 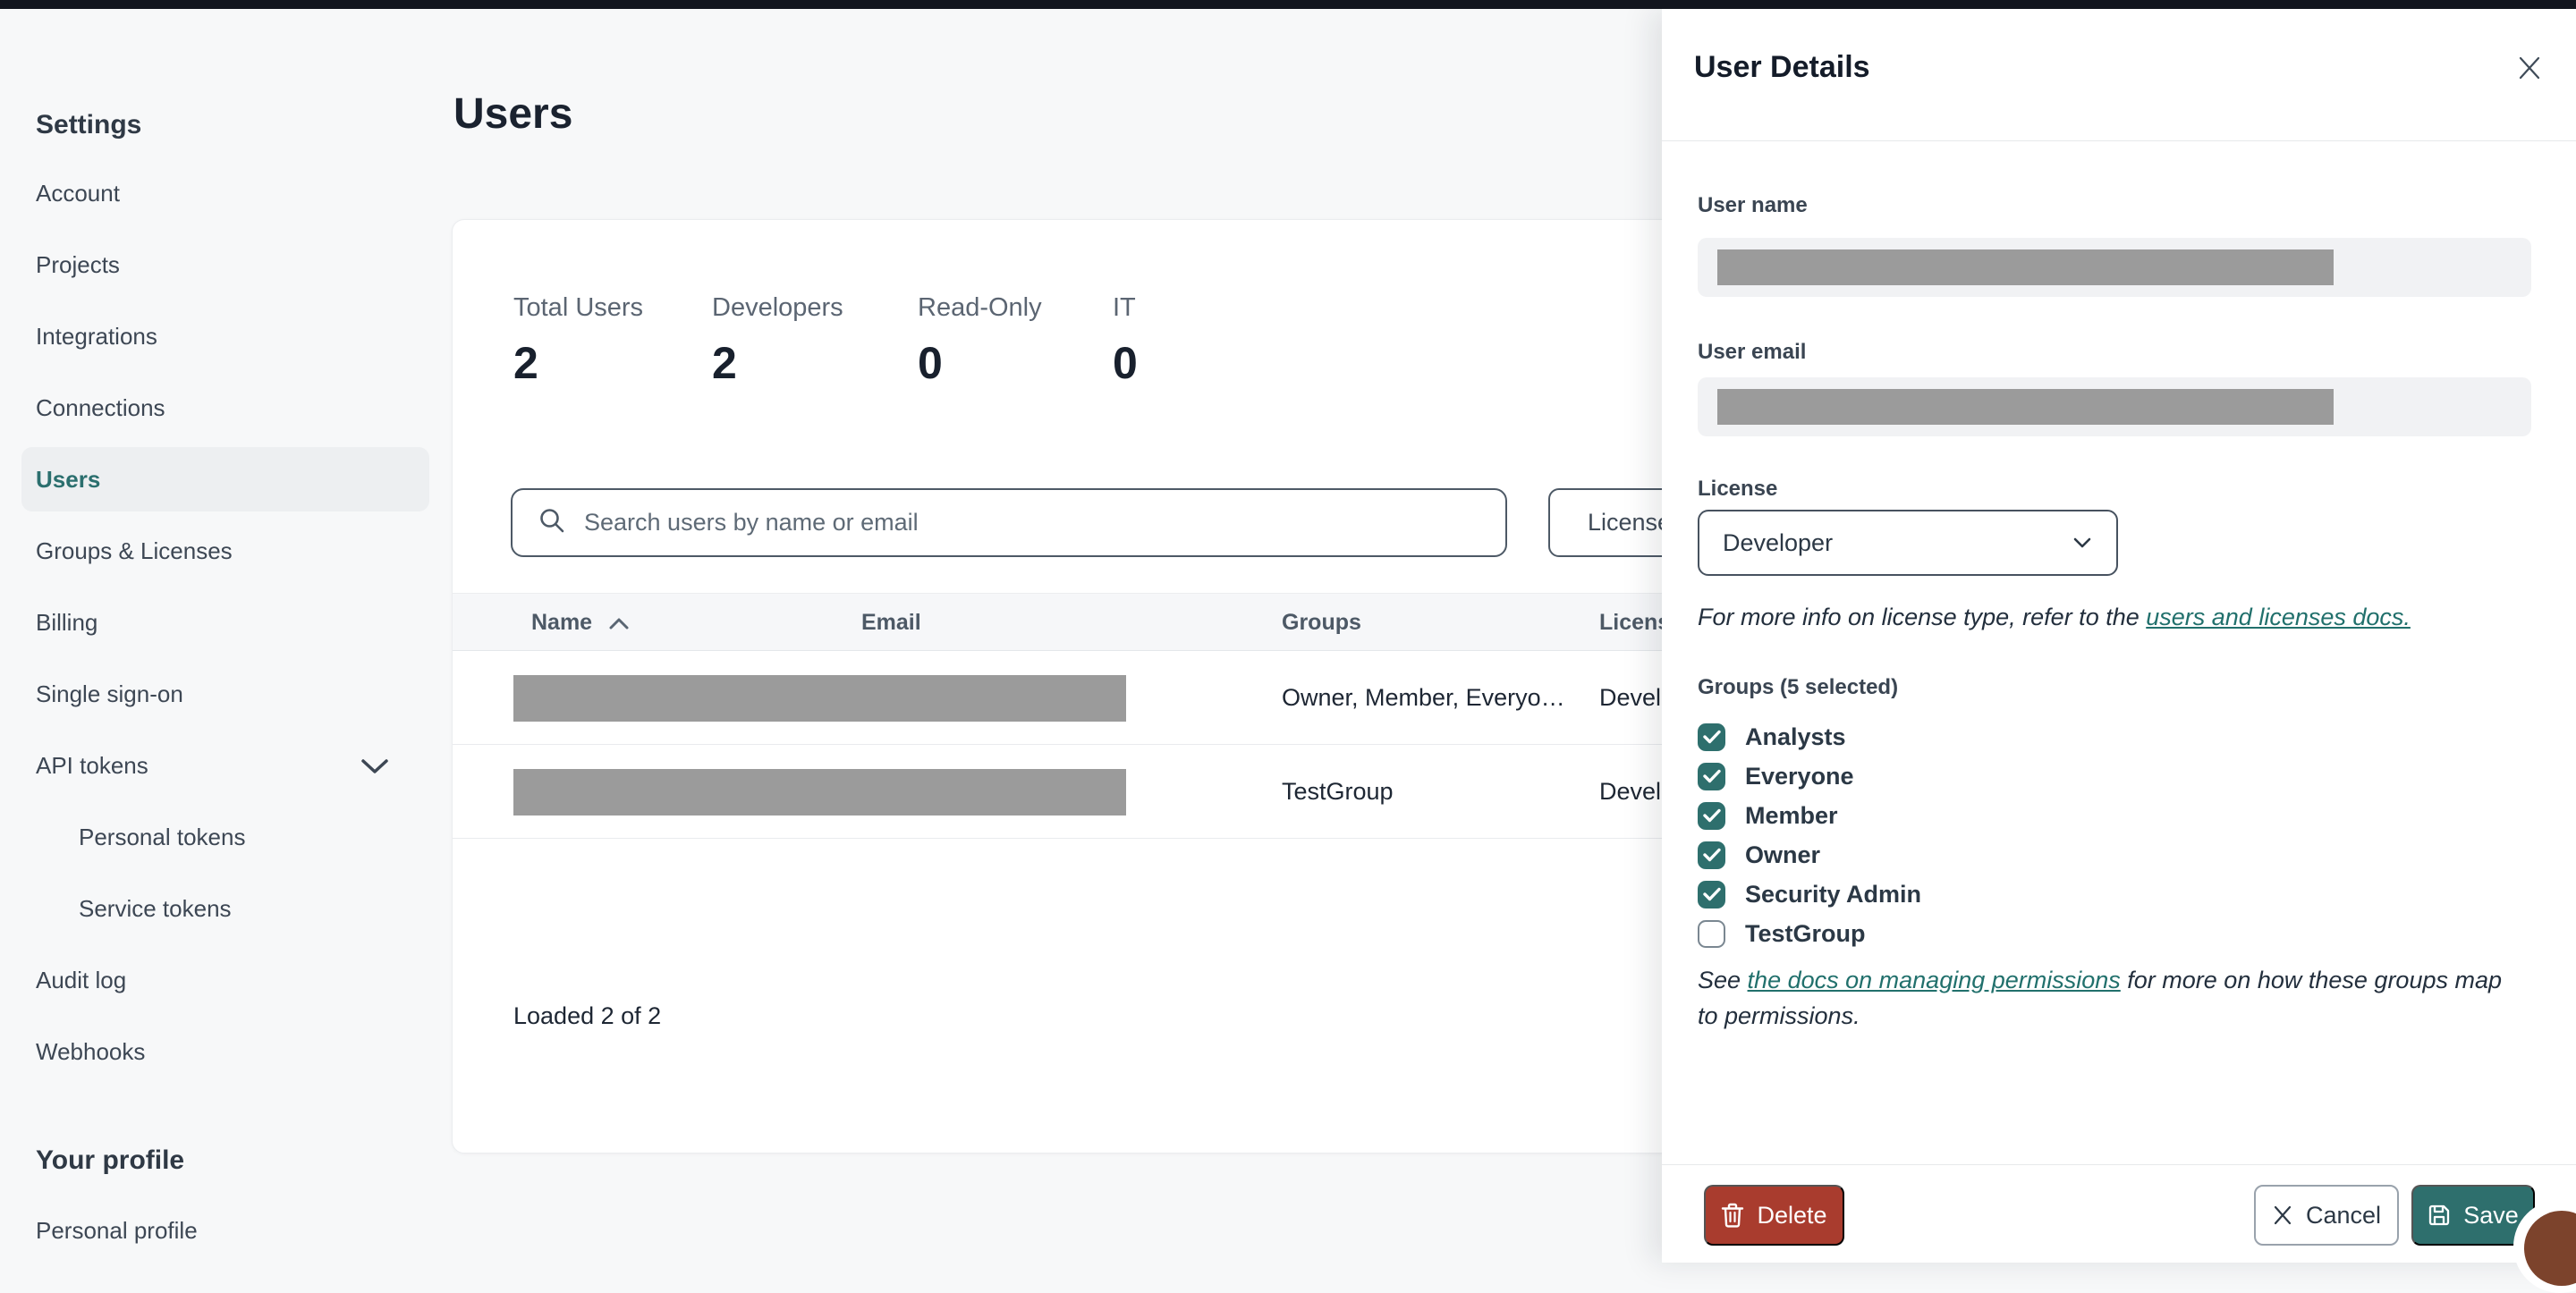 What do you see at coordinates (225, 1231) in the screenshot?
I see `sidebar-item-personal-profile: Personal profile` at bounding box center [225, 1231].